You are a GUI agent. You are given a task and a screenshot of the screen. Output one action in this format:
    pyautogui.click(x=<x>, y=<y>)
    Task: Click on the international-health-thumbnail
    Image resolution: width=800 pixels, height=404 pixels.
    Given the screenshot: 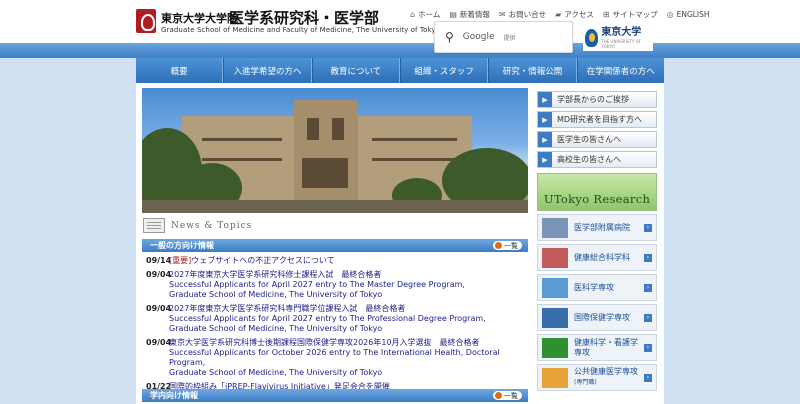 What is the action you would take?
    pyautogui.click(x=555, y=317)
    